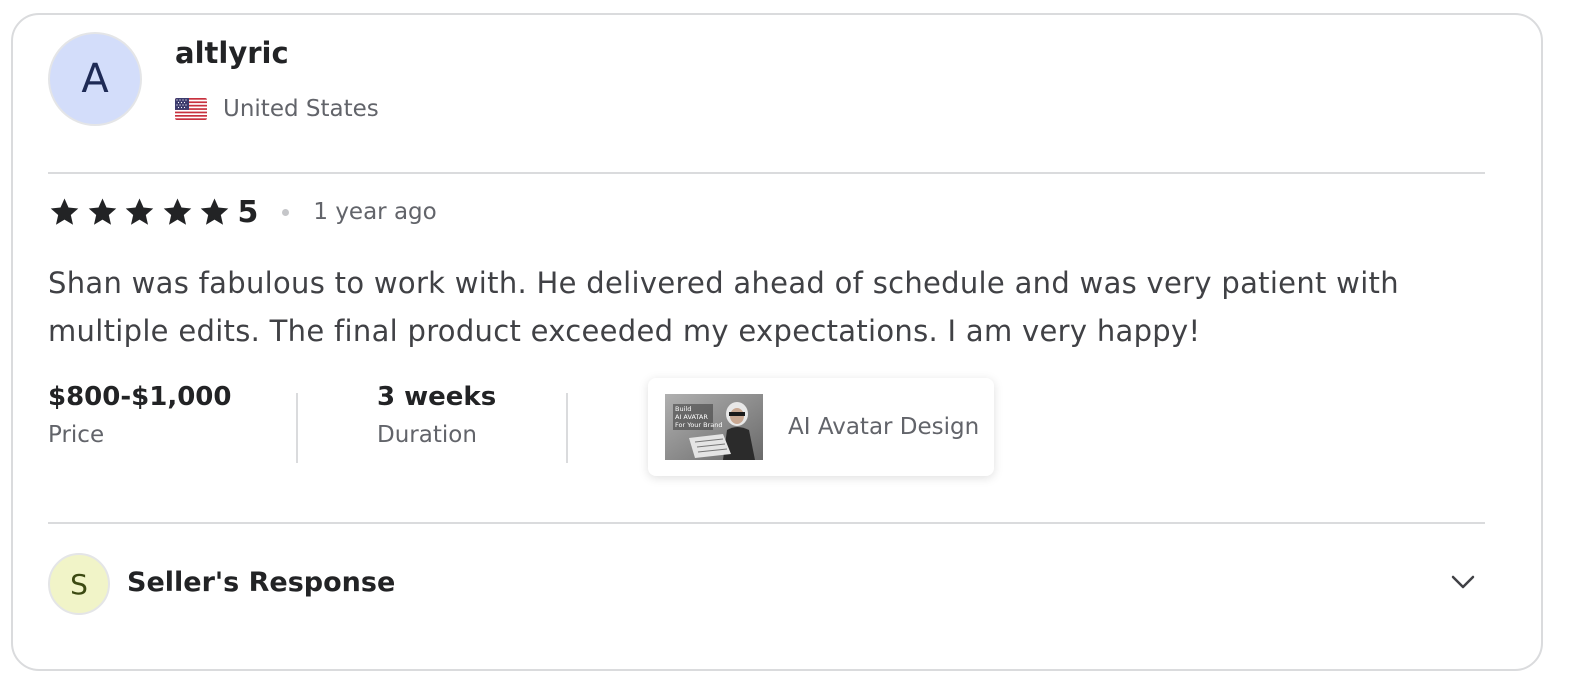  Describe the element at coordinates (375, 212) in the screenshot. I see `review-time-ago: 1 year ago` at that location.